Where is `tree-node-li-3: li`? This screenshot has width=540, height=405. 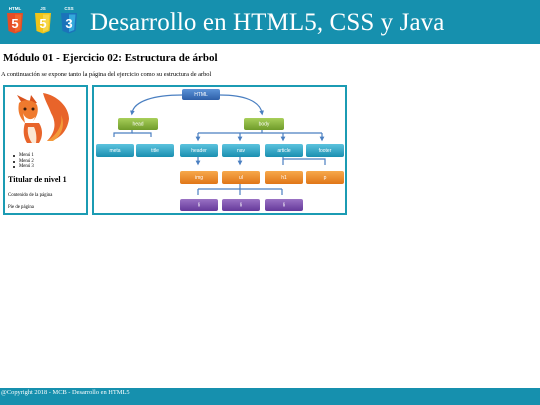
tree-node-li-3: li is located at coordinates (284, 205).